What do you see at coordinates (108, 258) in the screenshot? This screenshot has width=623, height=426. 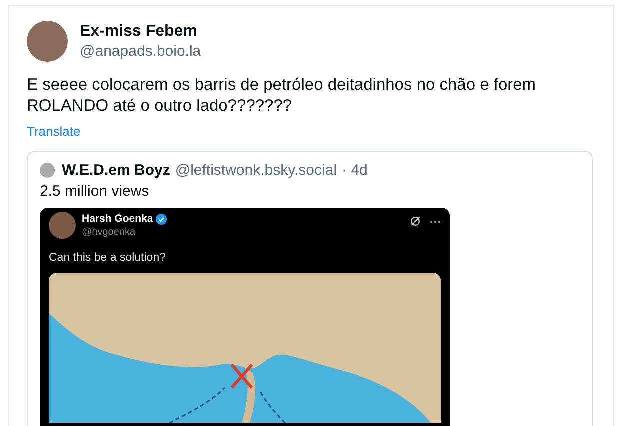 I see `screenshot-text: Can this be a solution?` at bounding box center [108, 258].